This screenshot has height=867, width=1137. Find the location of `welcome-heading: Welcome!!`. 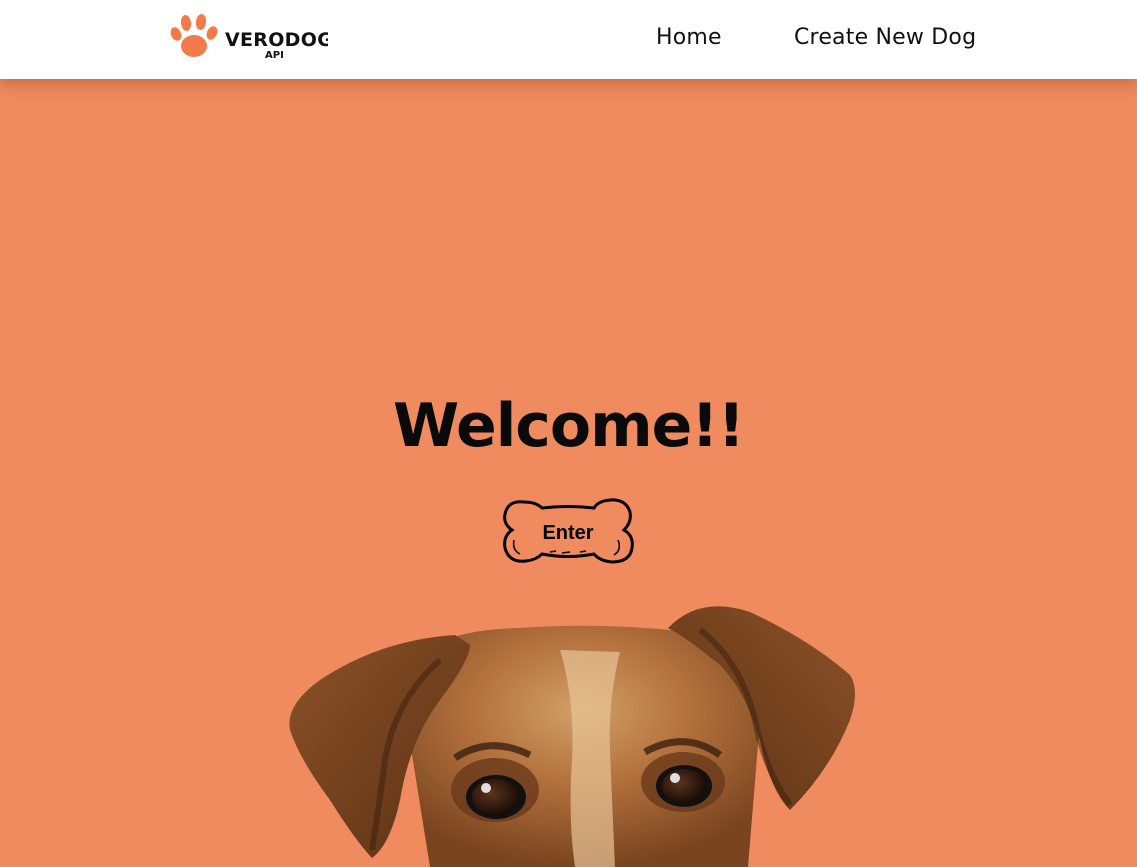

welcome-heading: Welcome!! is located at coordinates (568, 426).